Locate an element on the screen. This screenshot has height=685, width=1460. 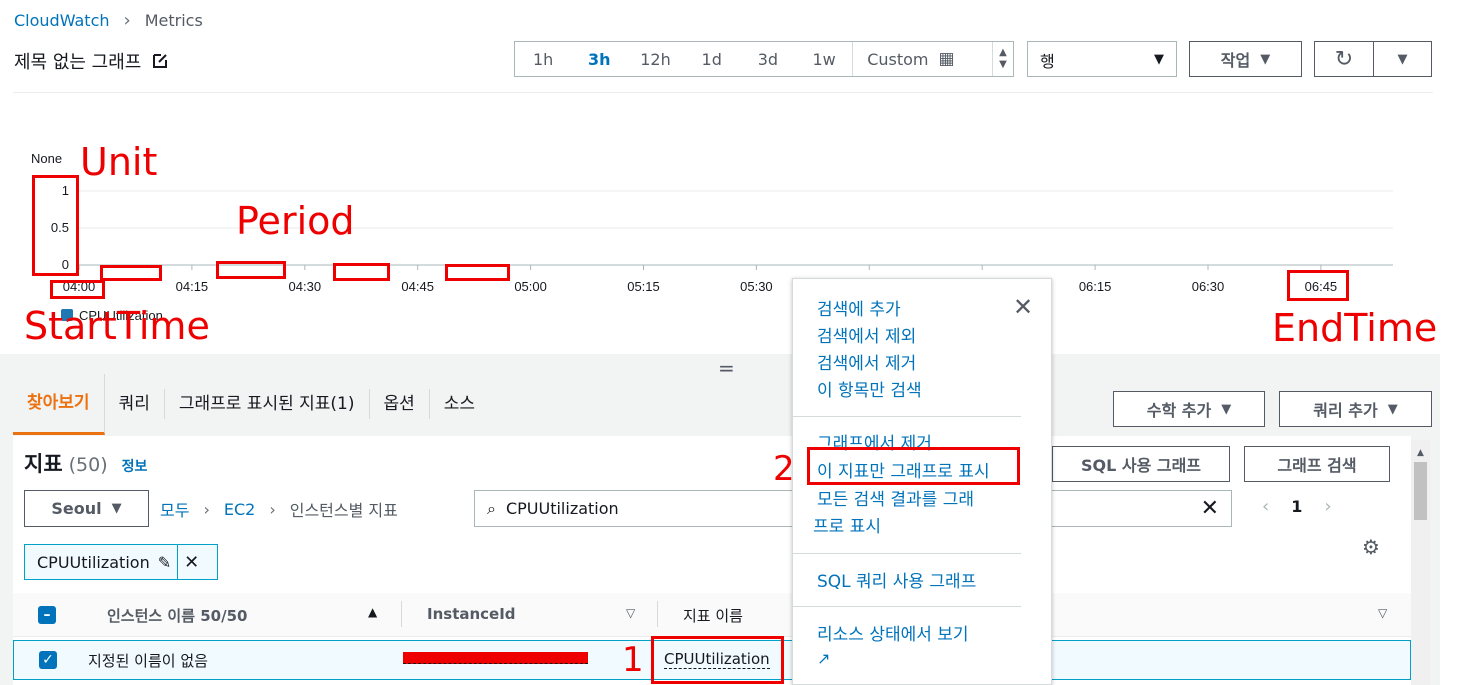
annotation-unit: Unit is located at coordinates (119, 162).